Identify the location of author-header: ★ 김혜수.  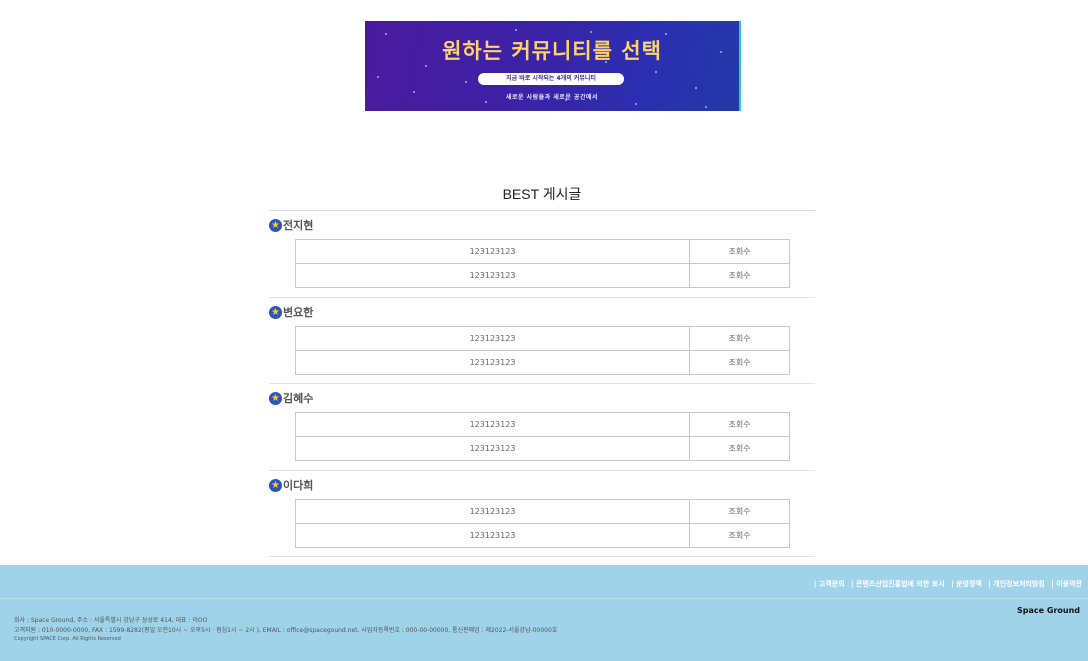
(291, 398).